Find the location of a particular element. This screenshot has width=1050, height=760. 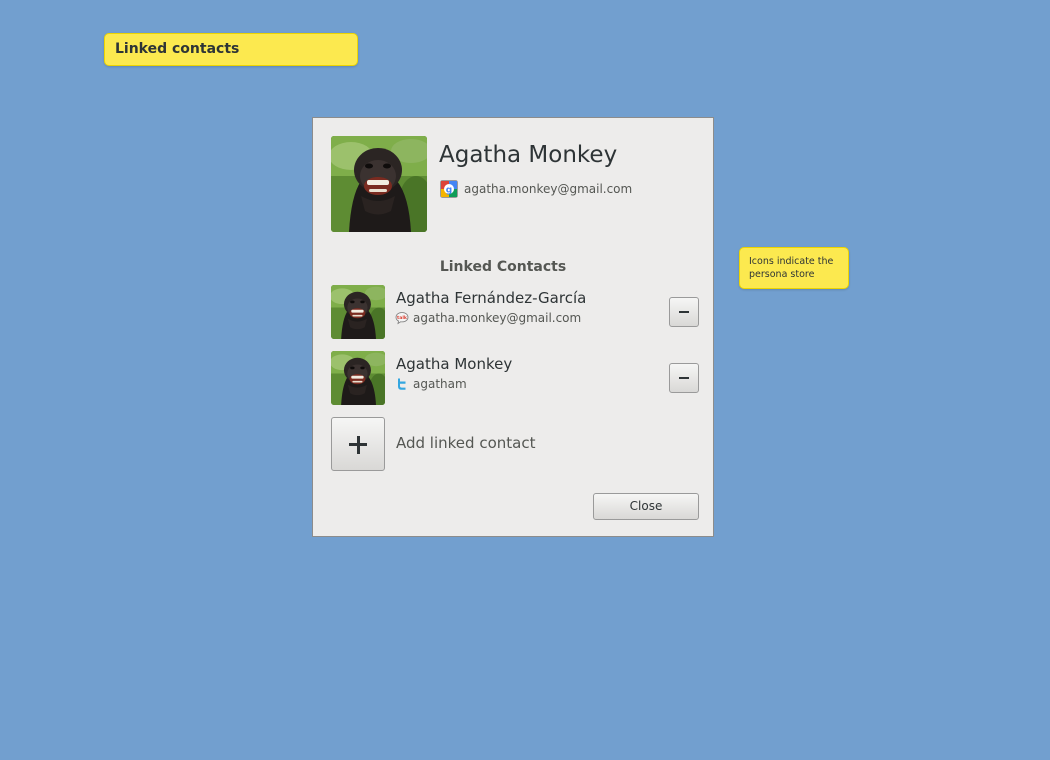

svg-text: g is located at coordinates (449, 190).